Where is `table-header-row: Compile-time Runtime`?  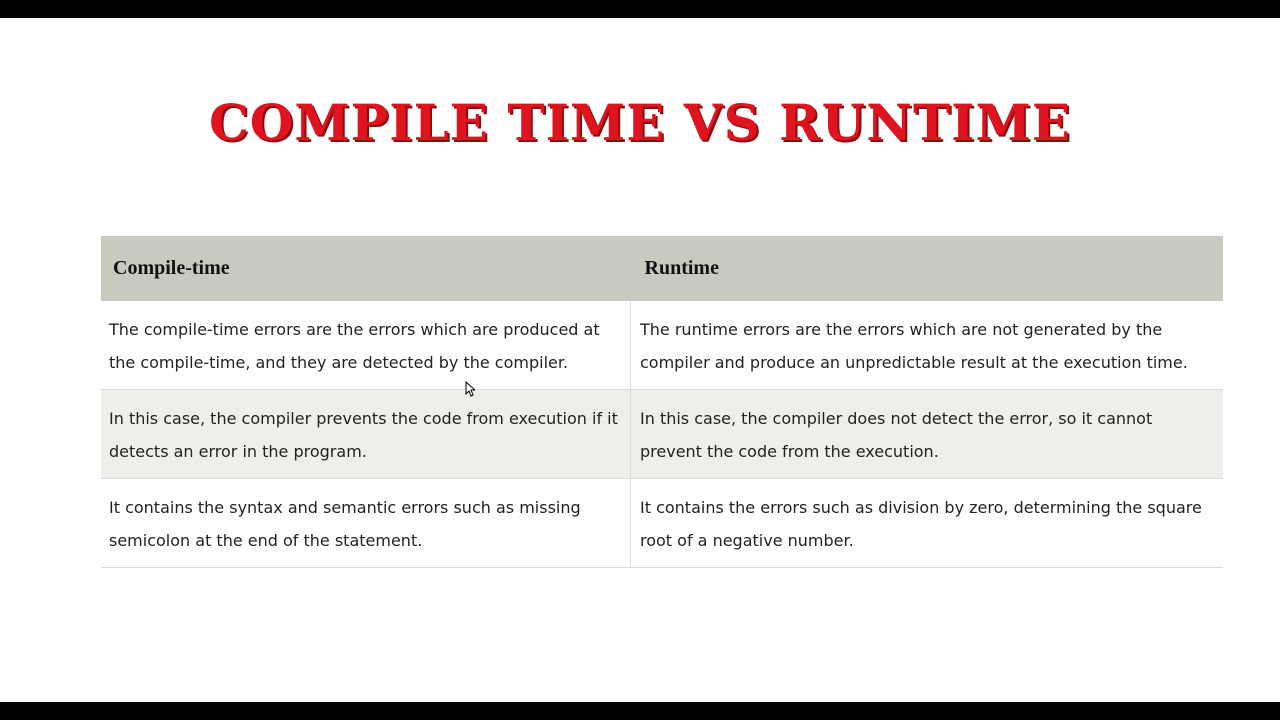
table-header-row: Compile-time Runtime is located at coordinates (662, 268).